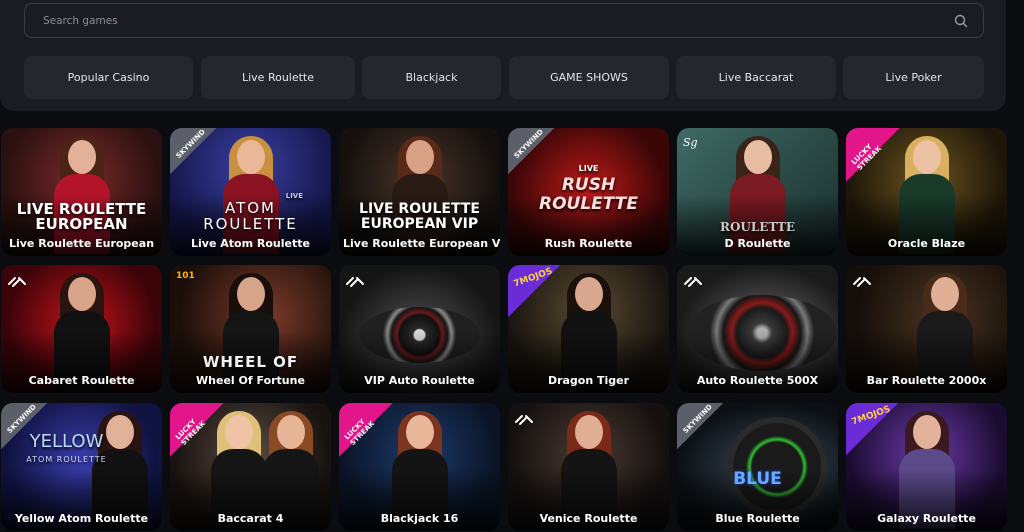  What do you see at coordinates (185, 276) in the screenshot?
I see `provider-badge: 101` at bounding box center [185, 276].